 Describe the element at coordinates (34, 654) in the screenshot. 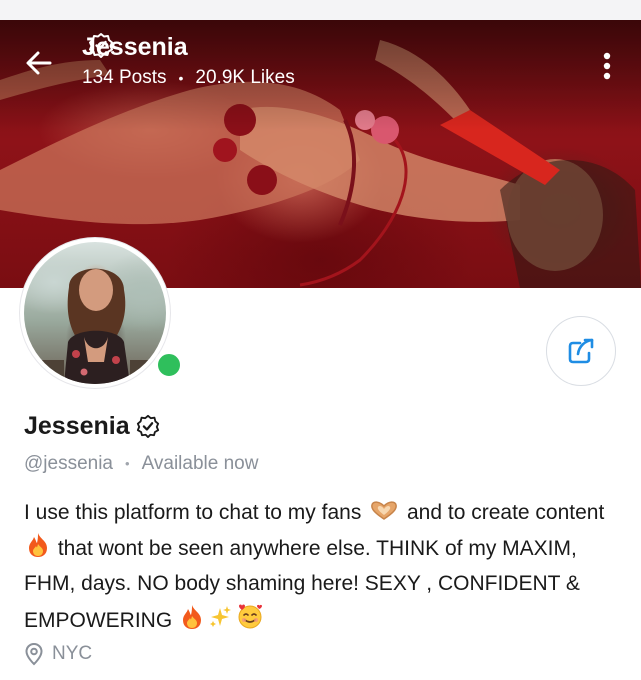

I see `location-pin-icon` at that location.